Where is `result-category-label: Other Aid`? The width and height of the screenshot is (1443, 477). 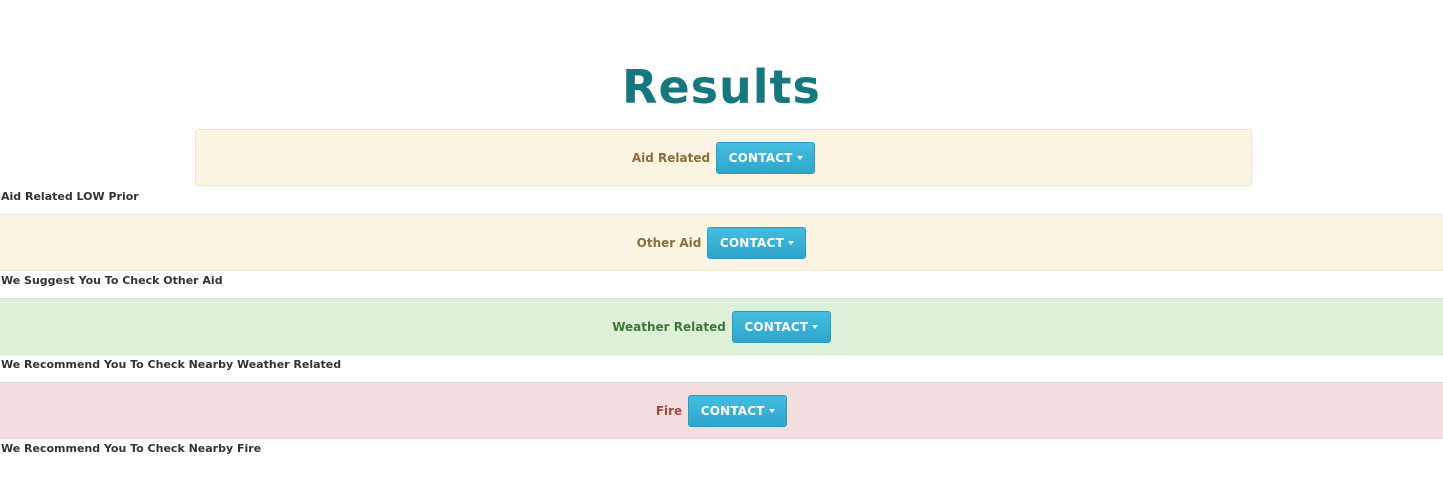 result-category-label: Other Aid is located at coordinates (669, 242).